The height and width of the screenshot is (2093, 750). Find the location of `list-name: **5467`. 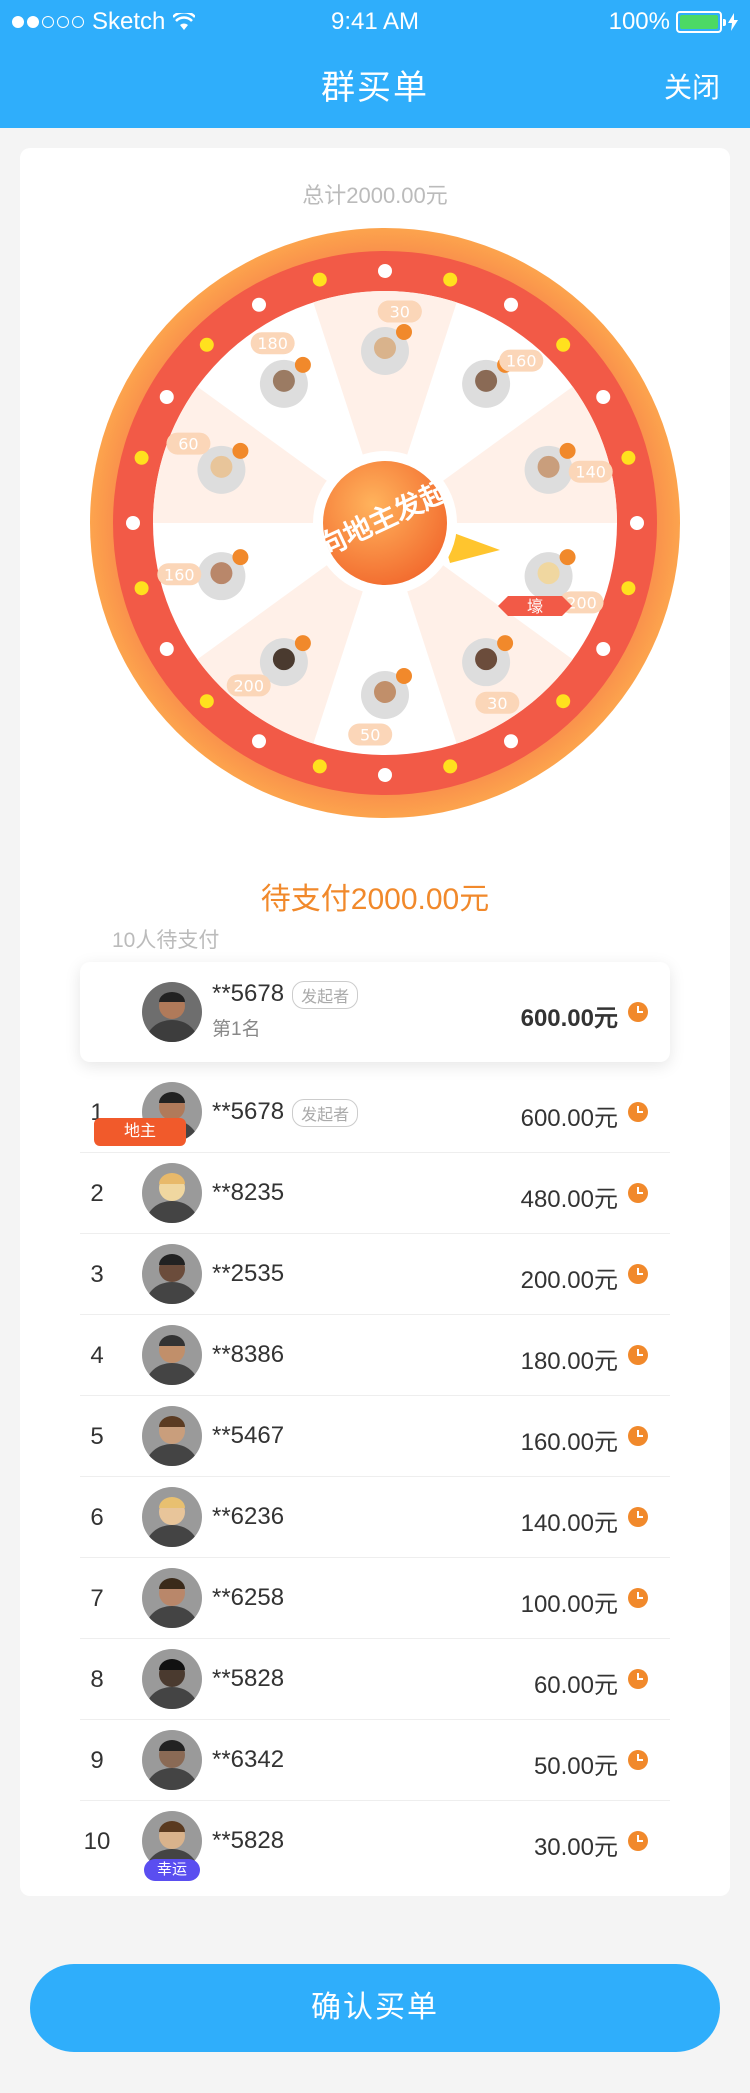

list-name: **5467 is located at coordinates (248, 1435).